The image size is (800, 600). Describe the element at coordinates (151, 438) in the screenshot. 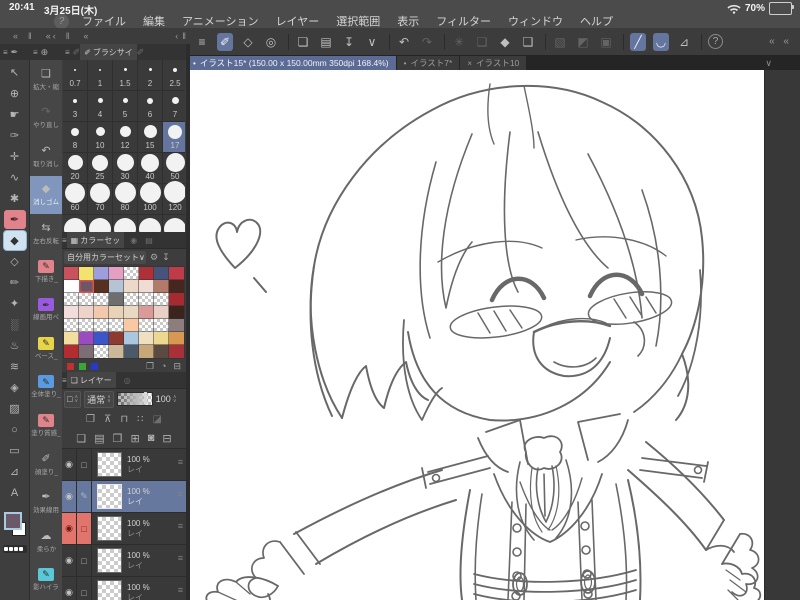

I see `layer-mask-icon: ◙` at that location.